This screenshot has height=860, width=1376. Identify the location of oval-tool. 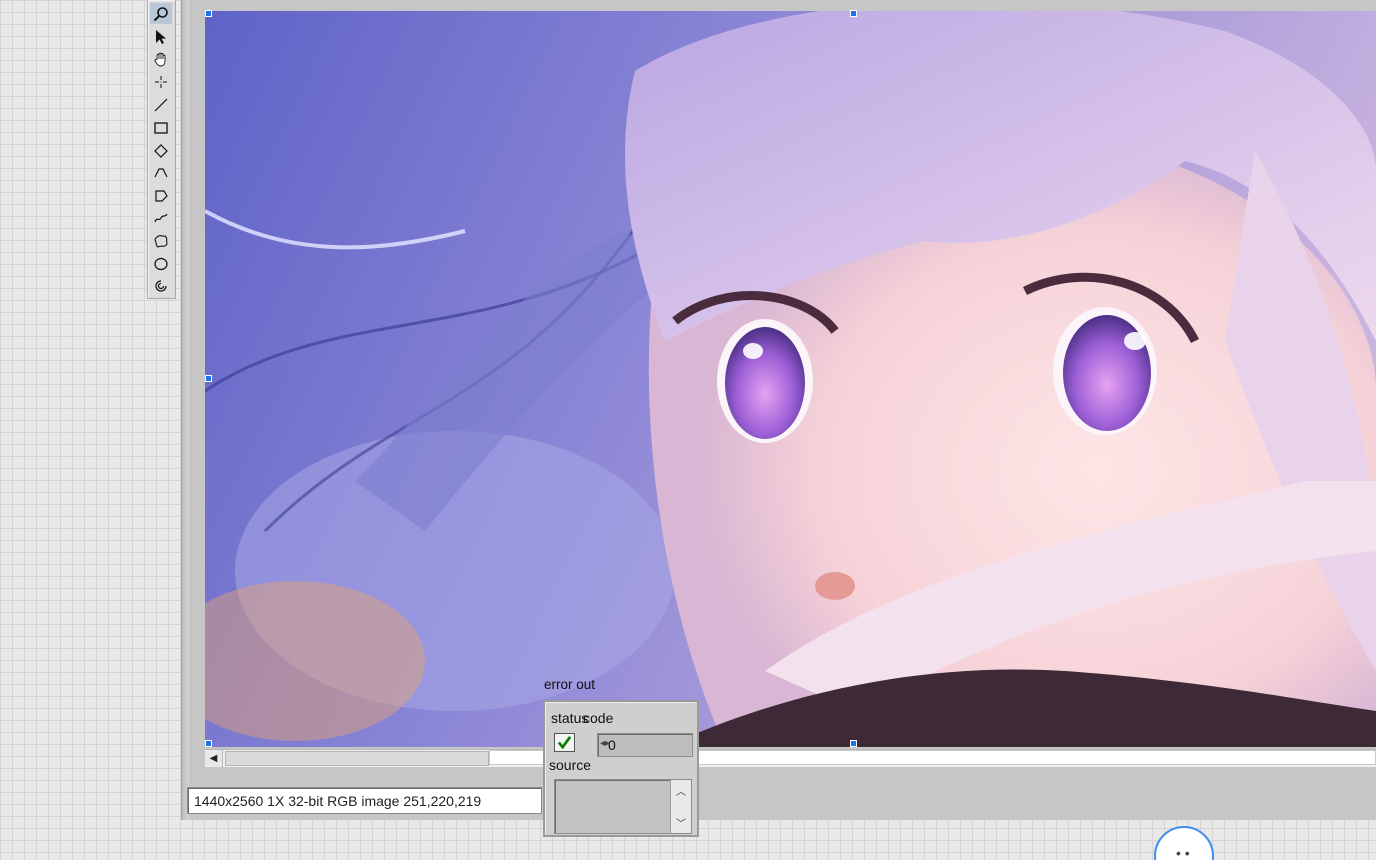
(161, 263).